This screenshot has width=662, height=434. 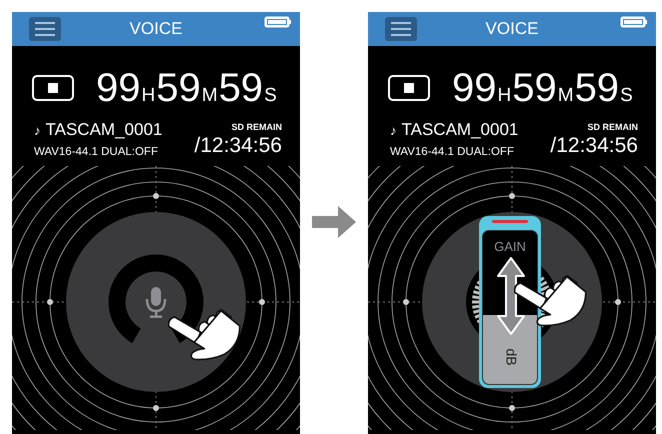 What do you see at coordinates (510, 246) in the screenshot?
I see `gain-label: GAIN` at bounding box center [510, 246].